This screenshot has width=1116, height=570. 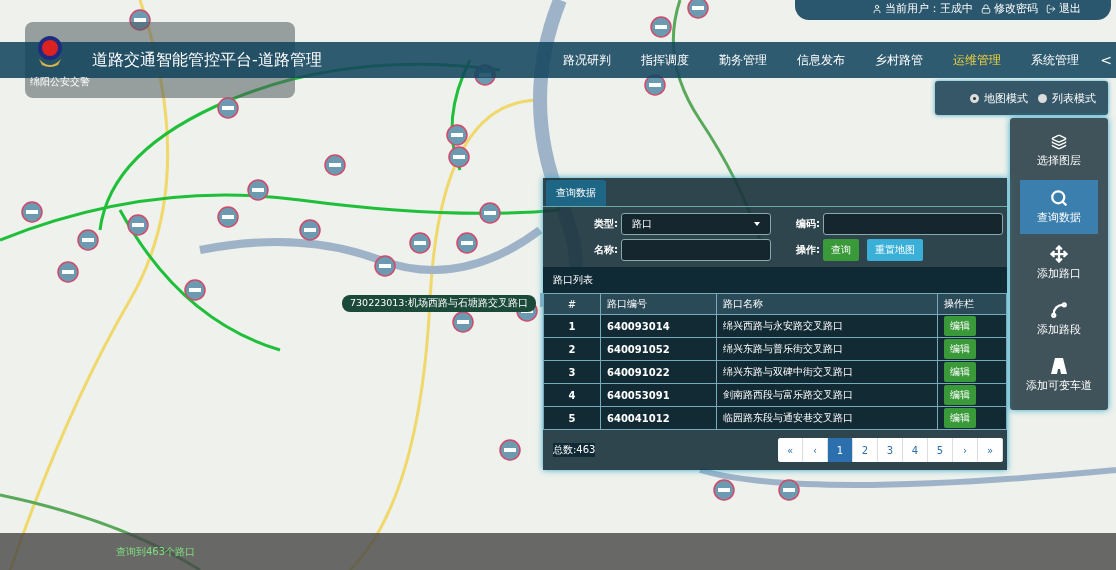 What do you see at coordinates (1006, 98) in the screenshot?
I see `radio-label: 地图模式` at bounding box center [1006, 98].